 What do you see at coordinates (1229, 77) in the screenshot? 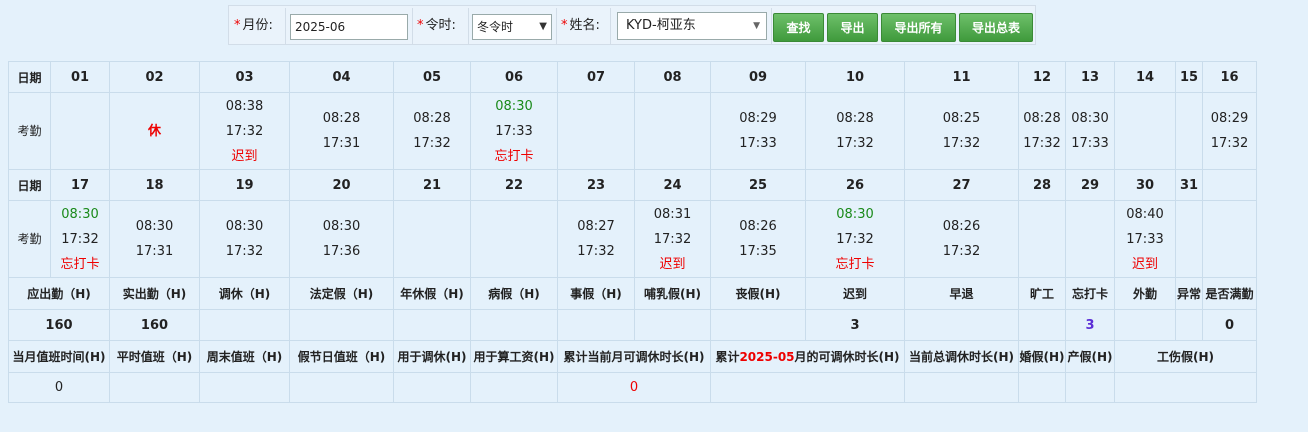
I see `day-number: 16` at bounding box center [1229, 77].